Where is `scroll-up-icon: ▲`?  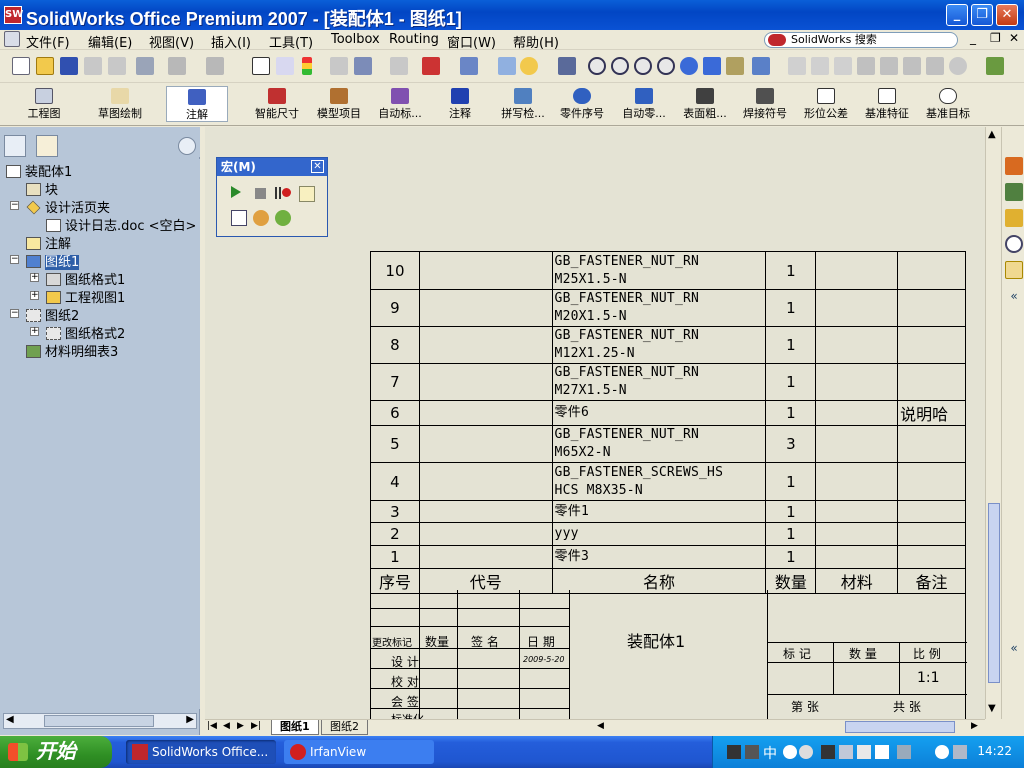
scroll-up-icon: ▲ is located at coordinates (992, 134).